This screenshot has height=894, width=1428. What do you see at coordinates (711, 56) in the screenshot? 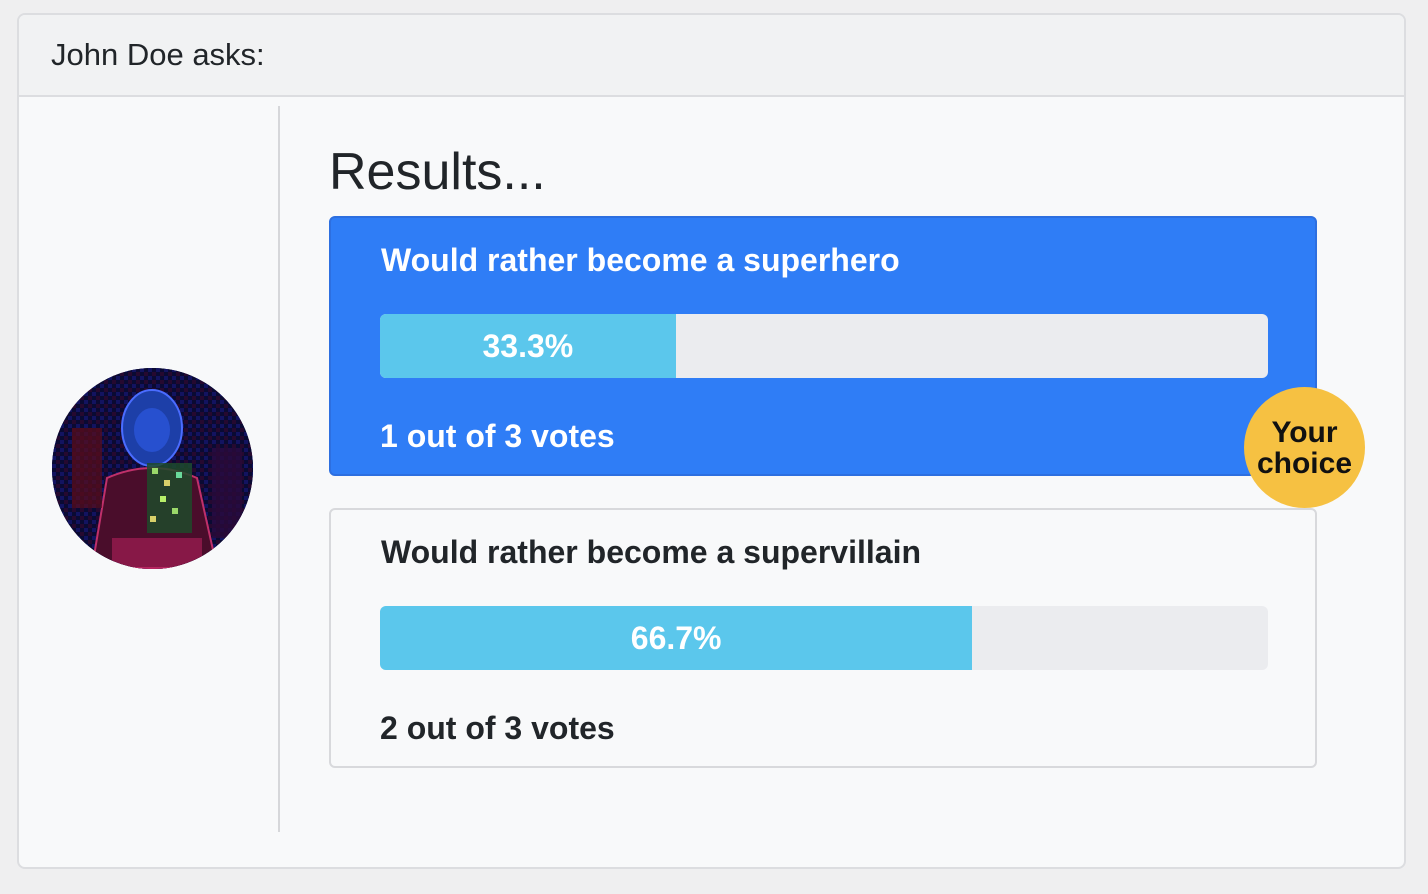
I see `card-header: John Doe asks:` at bounding box center [711, 56].